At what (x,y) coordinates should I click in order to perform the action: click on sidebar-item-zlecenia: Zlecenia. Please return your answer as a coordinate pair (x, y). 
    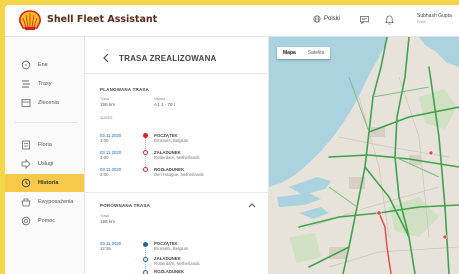
    Looking at the image, I should click on (44, 103).